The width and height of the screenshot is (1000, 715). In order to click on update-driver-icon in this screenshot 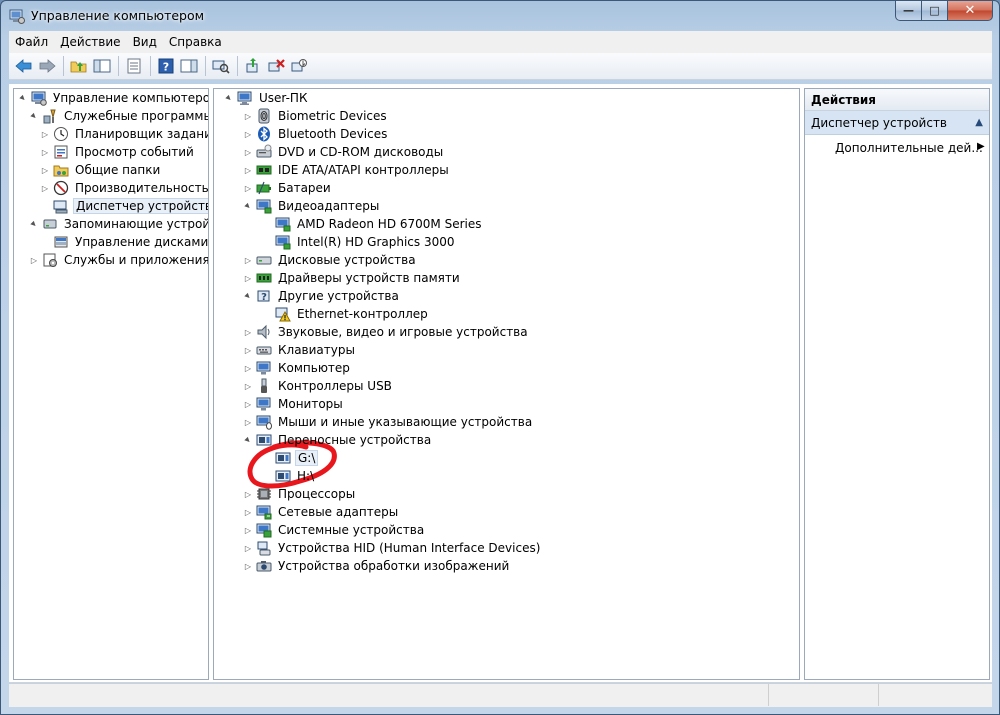, I will do `click(253, 66)`.